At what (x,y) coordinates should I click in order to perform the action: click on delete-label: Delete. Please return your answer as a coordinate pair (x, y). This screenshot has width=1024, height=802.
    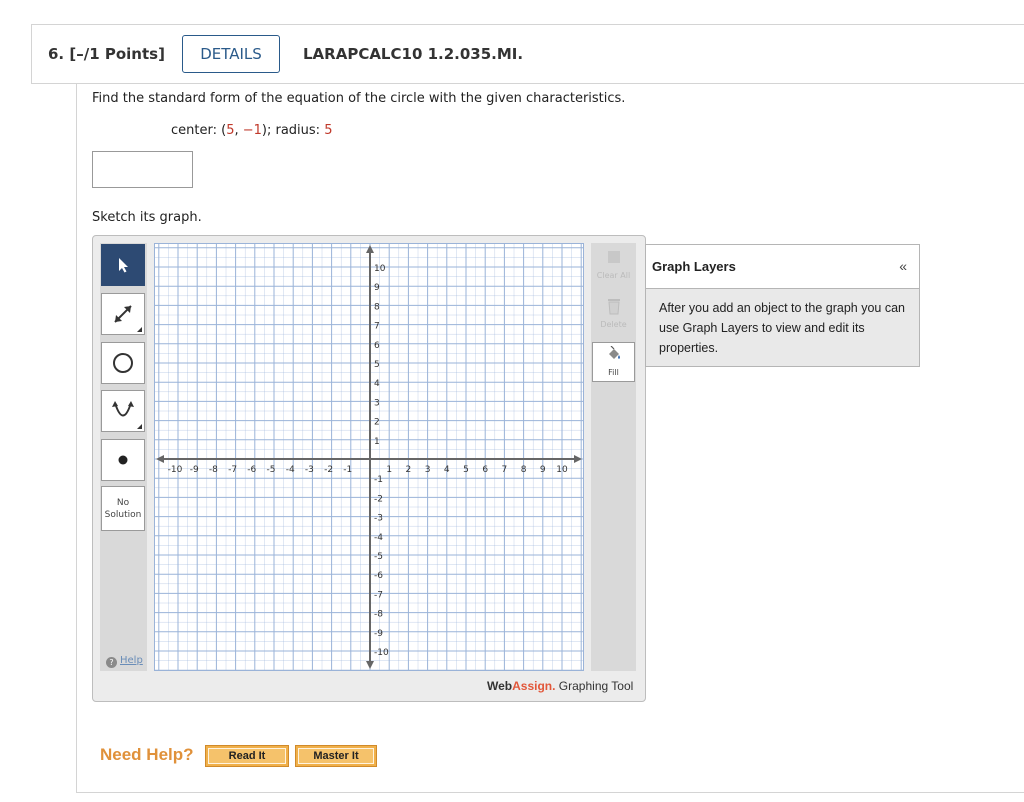
    Looking at the image, I should click on (613, 324).